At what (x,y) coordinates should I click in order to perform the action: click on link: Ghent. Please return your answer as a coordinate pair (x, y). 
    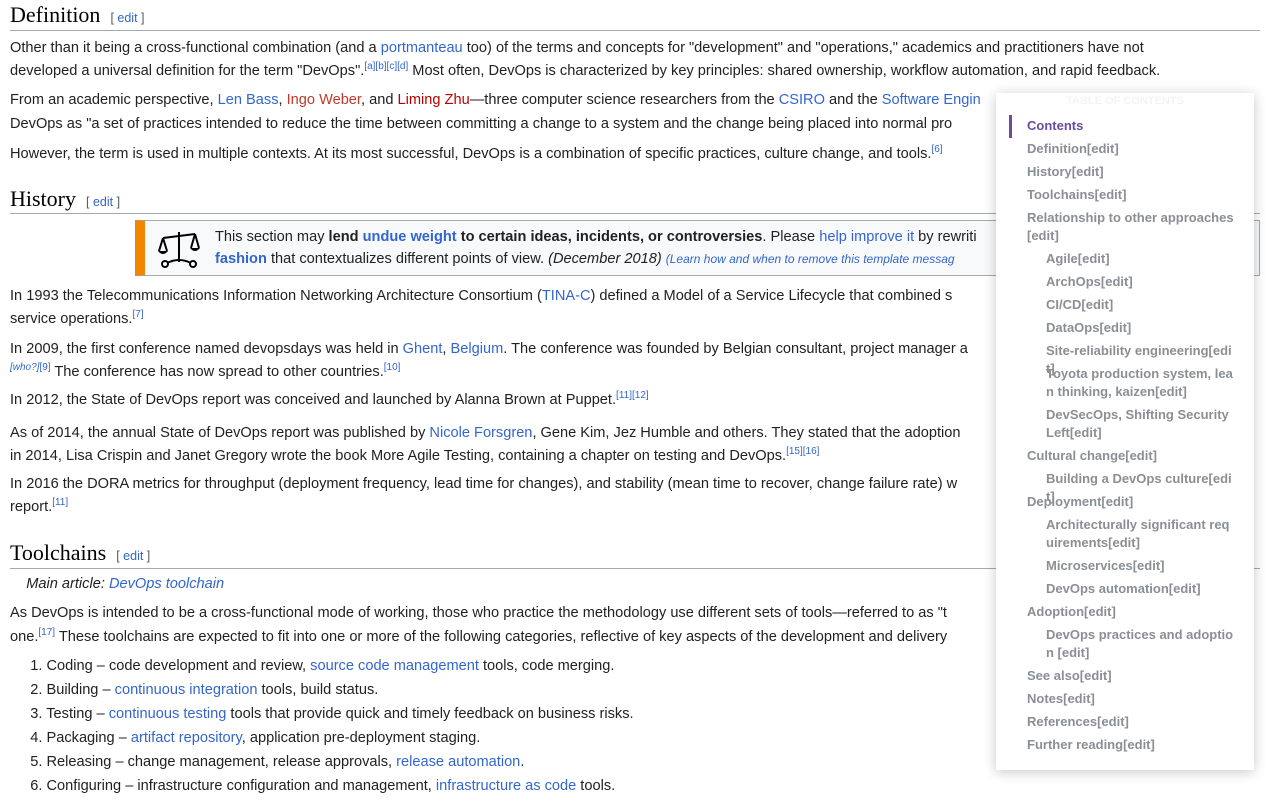
    Looking at the image, I should click on (423, 349).